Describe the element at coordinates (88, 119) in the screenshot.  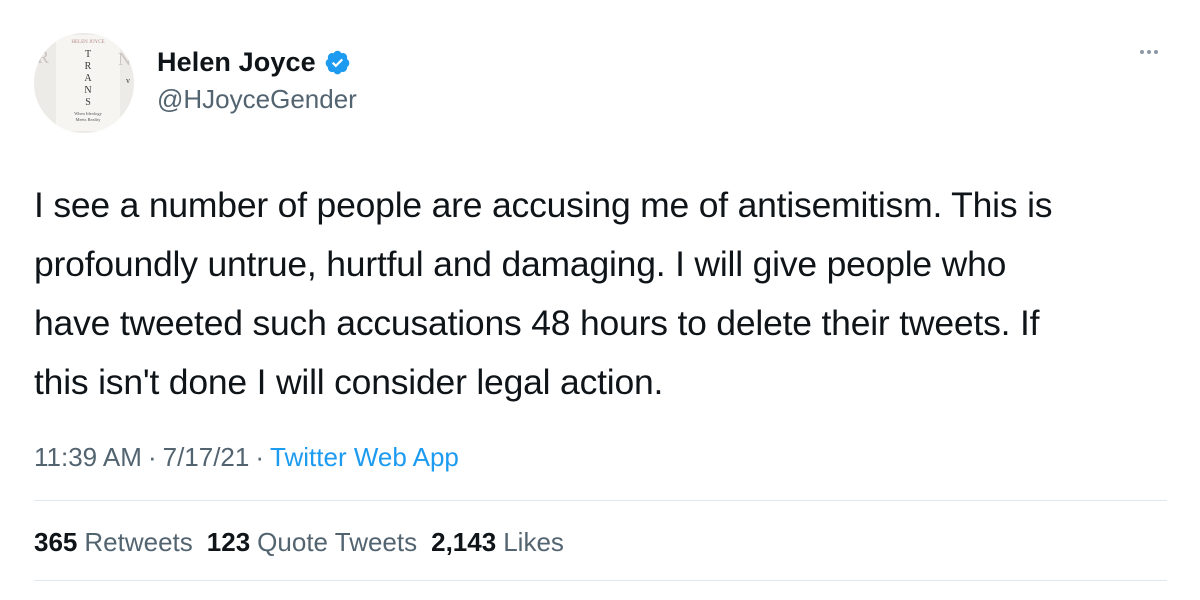
I see `avatar-cover-subtitle-2: Meets Reality` at that location.